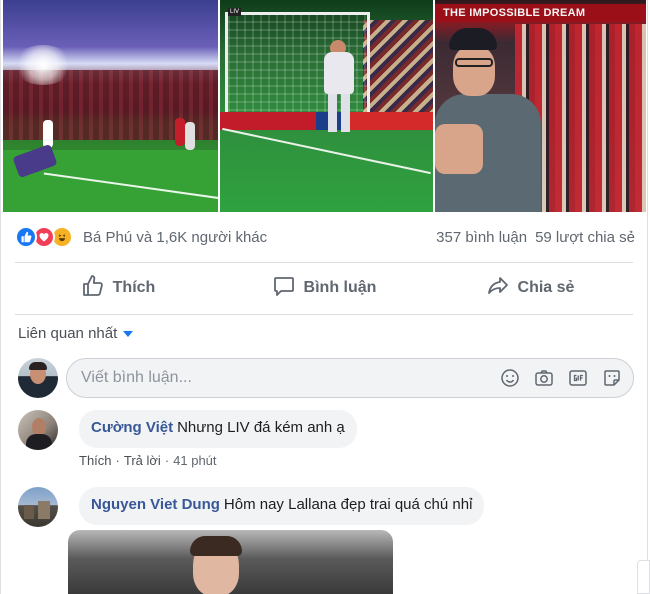 The image size is (650, 594). Describe the element at coordinates (132, 427) in the screenshot. I see `comment-author: Cường Việt` at that location.